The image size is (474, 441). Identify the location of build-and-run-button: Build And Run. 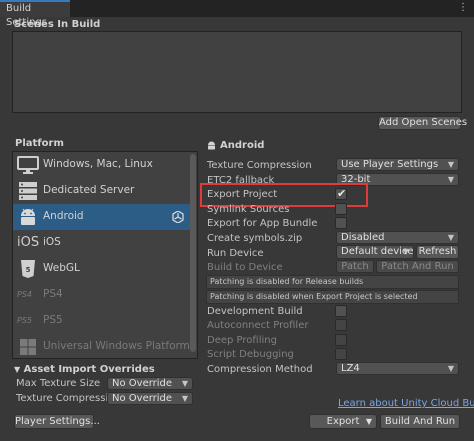
(420, 421).